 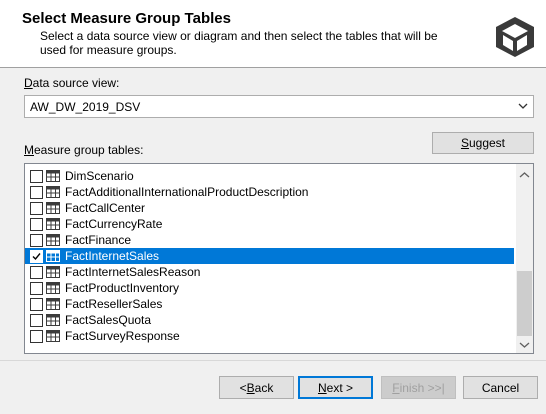 What do you see at coordinates (483, 143) in the screenshot?
I see `suggest-button: Suggest` at bounding box center [483, 143].